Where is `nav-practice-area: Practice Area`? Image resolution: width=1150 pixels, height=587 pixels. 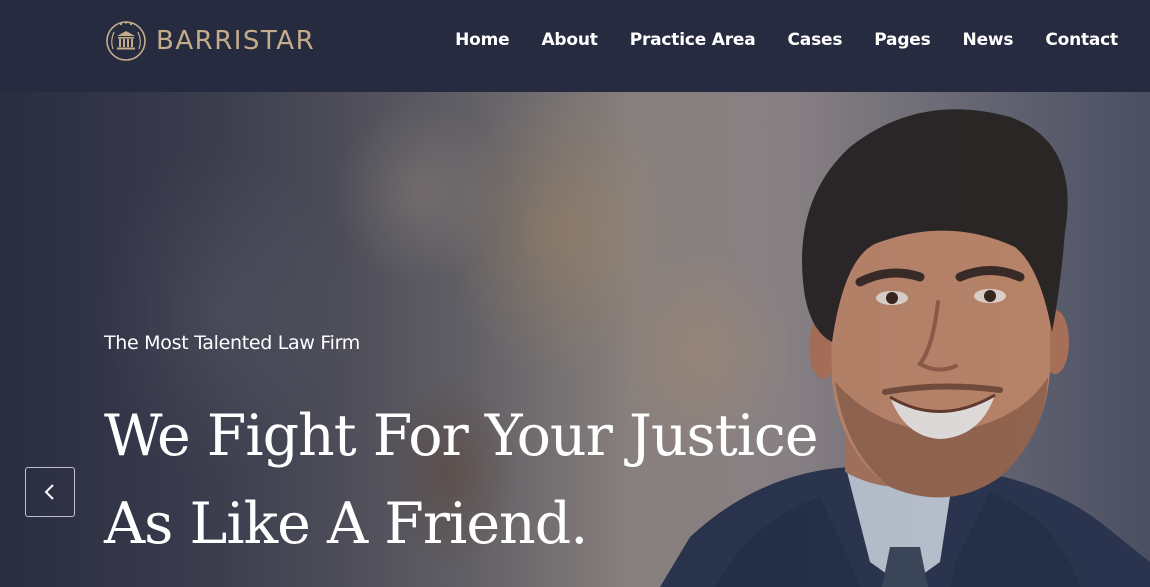
nav-practice-area: Practice Area is located at coordinates (693, 40).